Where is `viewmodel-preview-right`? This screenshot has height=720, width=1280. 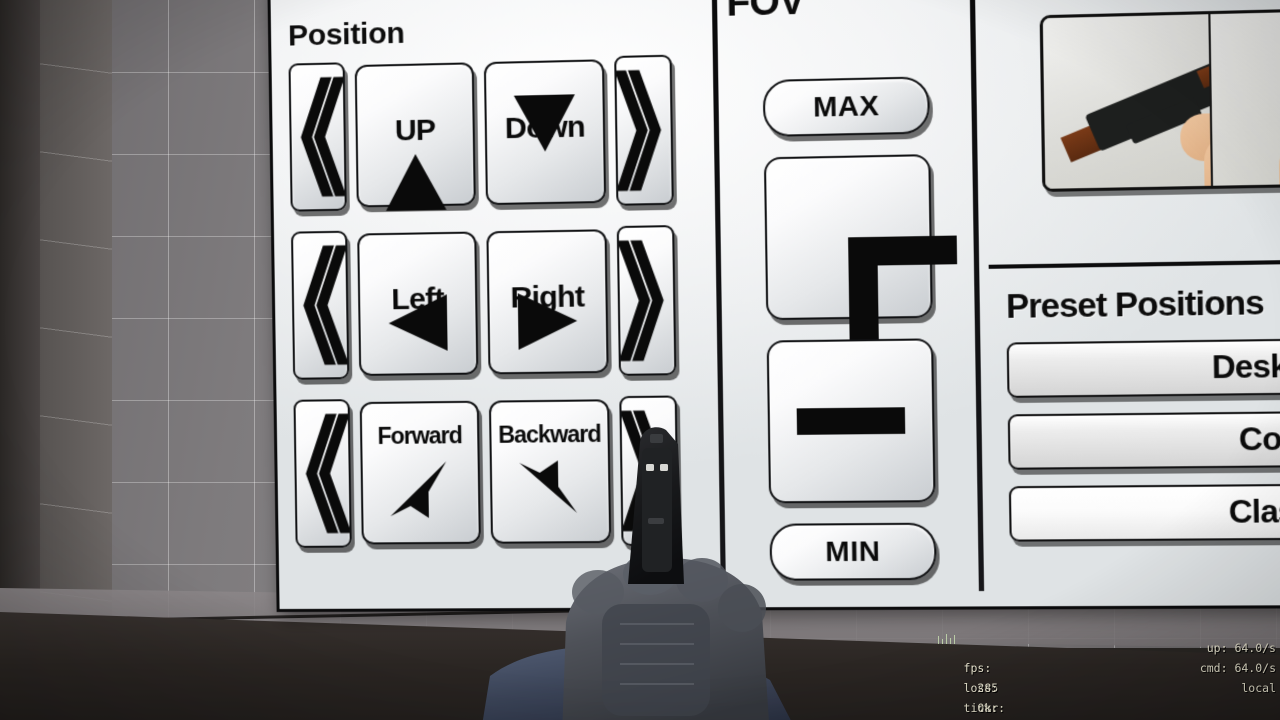
viewmodel-preview-right is located at coordinates (1245, 98).